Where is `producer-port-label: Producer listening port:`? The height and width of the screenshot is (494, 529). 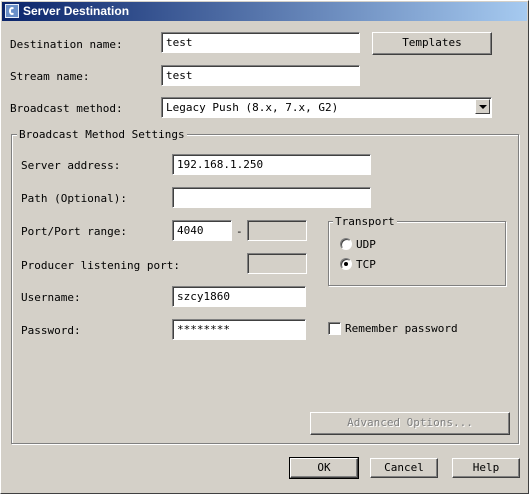 producer-port-label: Producer listening port: is located at coordinates (100, 265).